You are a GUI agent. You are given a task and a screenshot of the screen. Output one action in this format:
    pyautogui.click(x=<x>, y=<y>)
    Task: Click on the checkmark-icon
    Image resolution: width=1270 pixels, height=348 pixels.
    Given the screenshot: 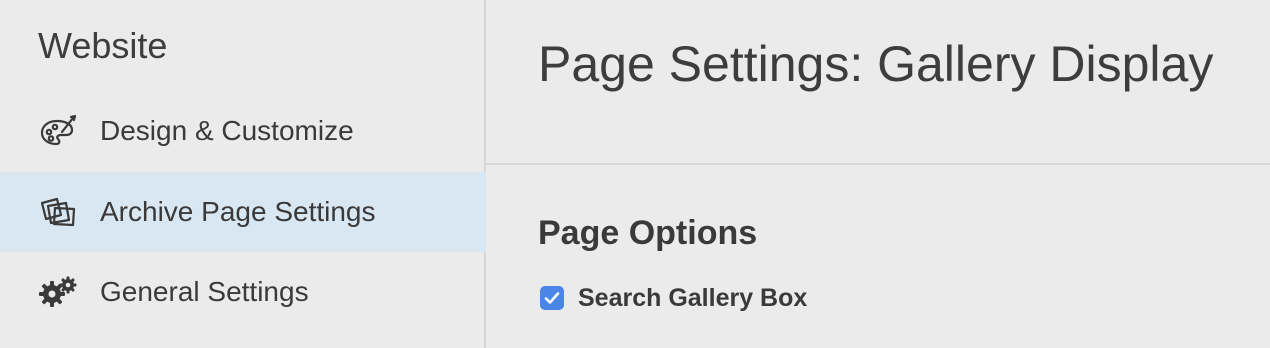 What is the action you would take?
    pyautogui.click(x=552, y=298)
    